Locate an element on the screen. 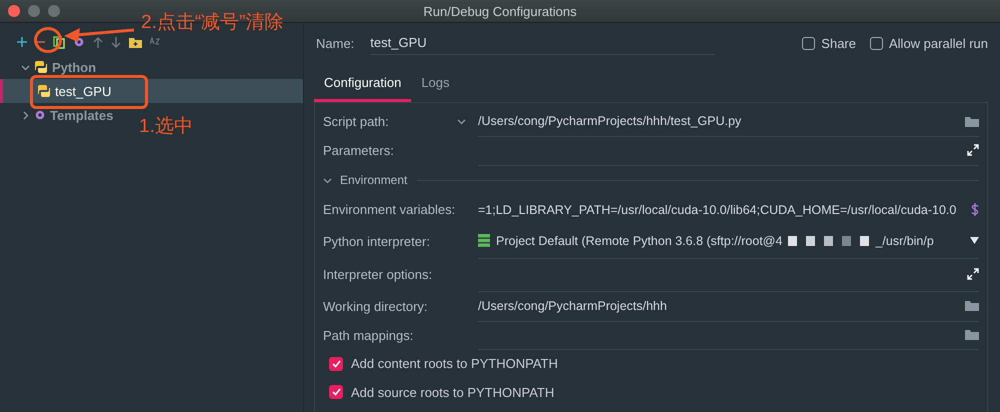 The width and height of the screenshot is (1000, 412). close-window-button is located at coordinates (14, 11).